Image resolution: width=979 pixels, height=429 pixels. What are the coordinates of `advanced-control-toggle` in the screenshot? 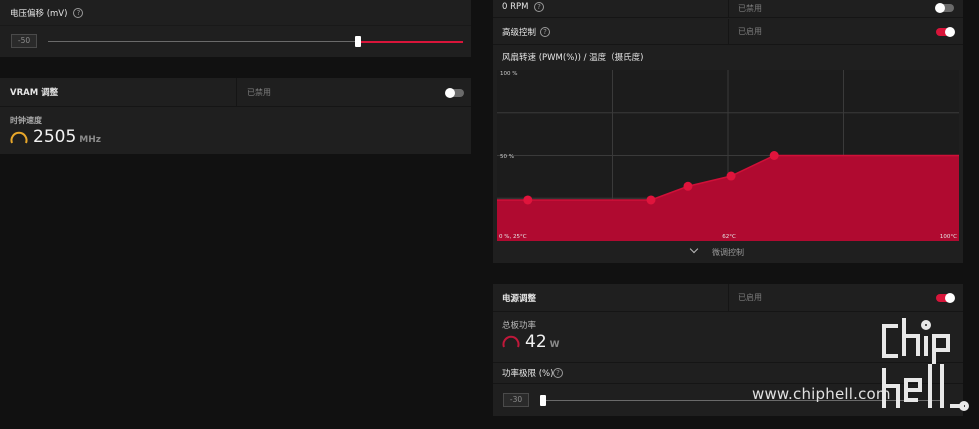 It's located at (945, 32).